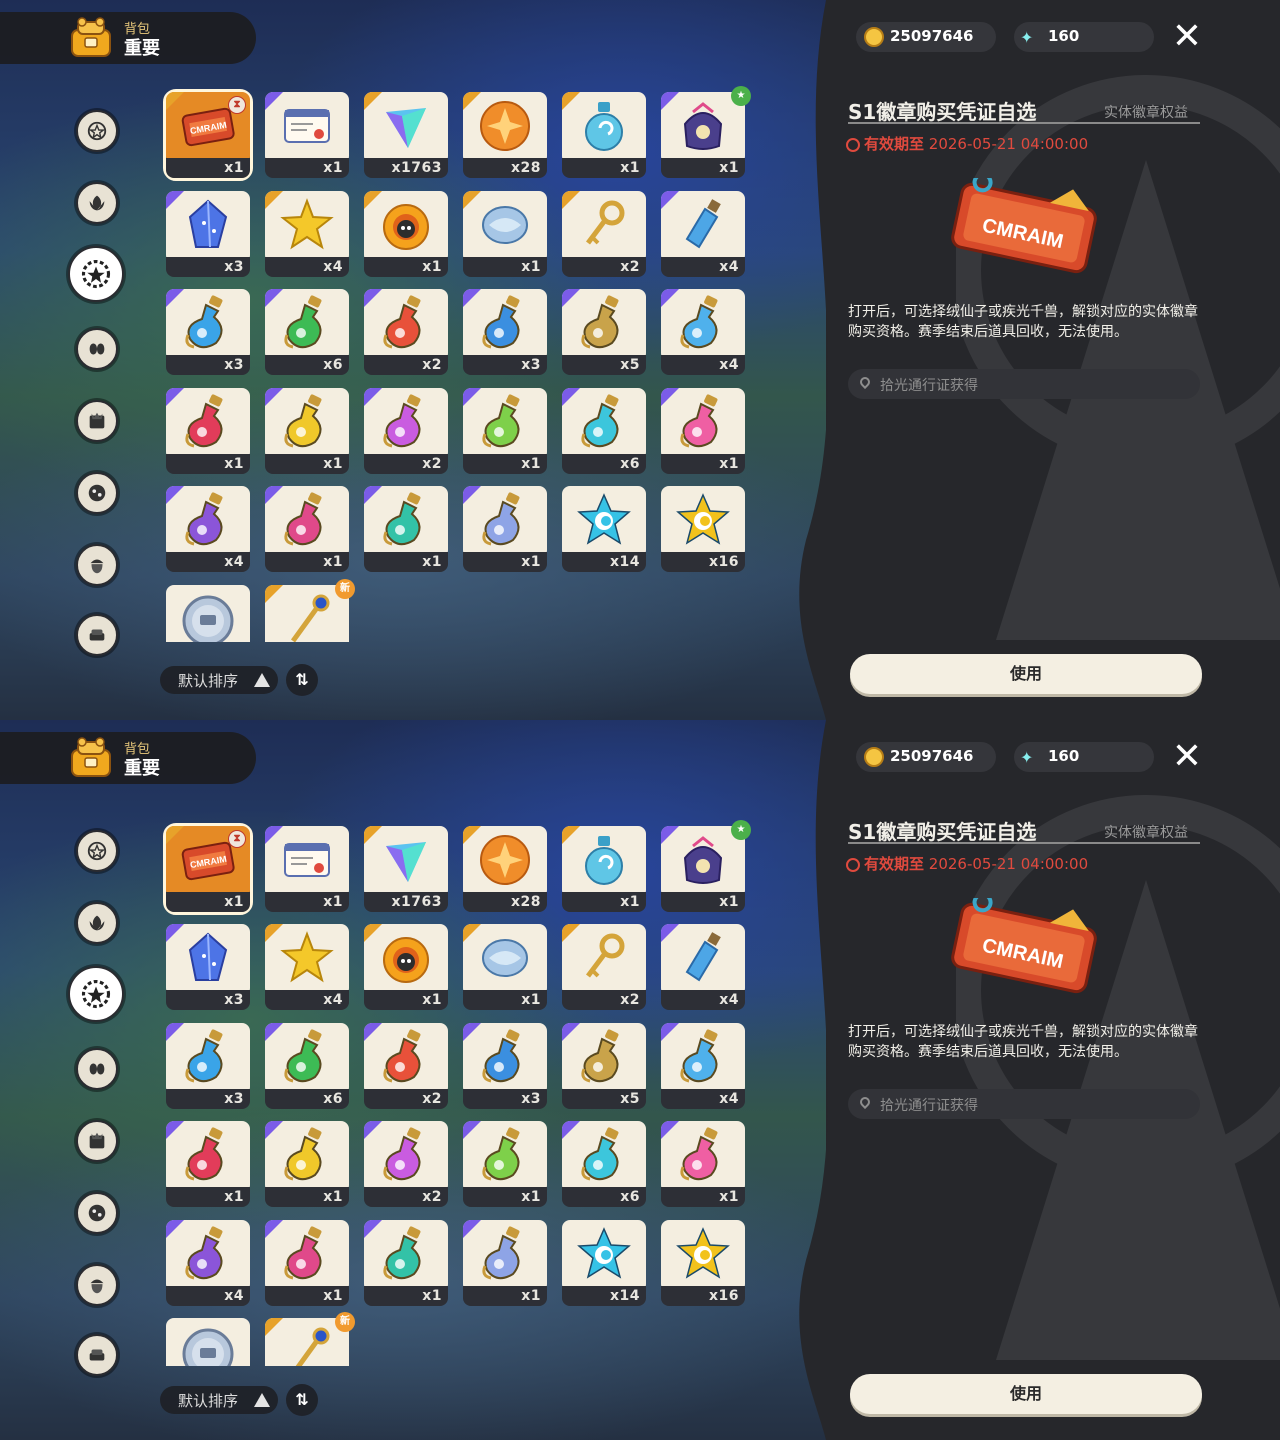 The width and height of the screenshot is (1280, 1440). What do you see at coordinates (967, 143) in the screenshot?
I see `expiry-row: 有效期至 2026-05-21 04:00:00` at bounding box center [967, 143].